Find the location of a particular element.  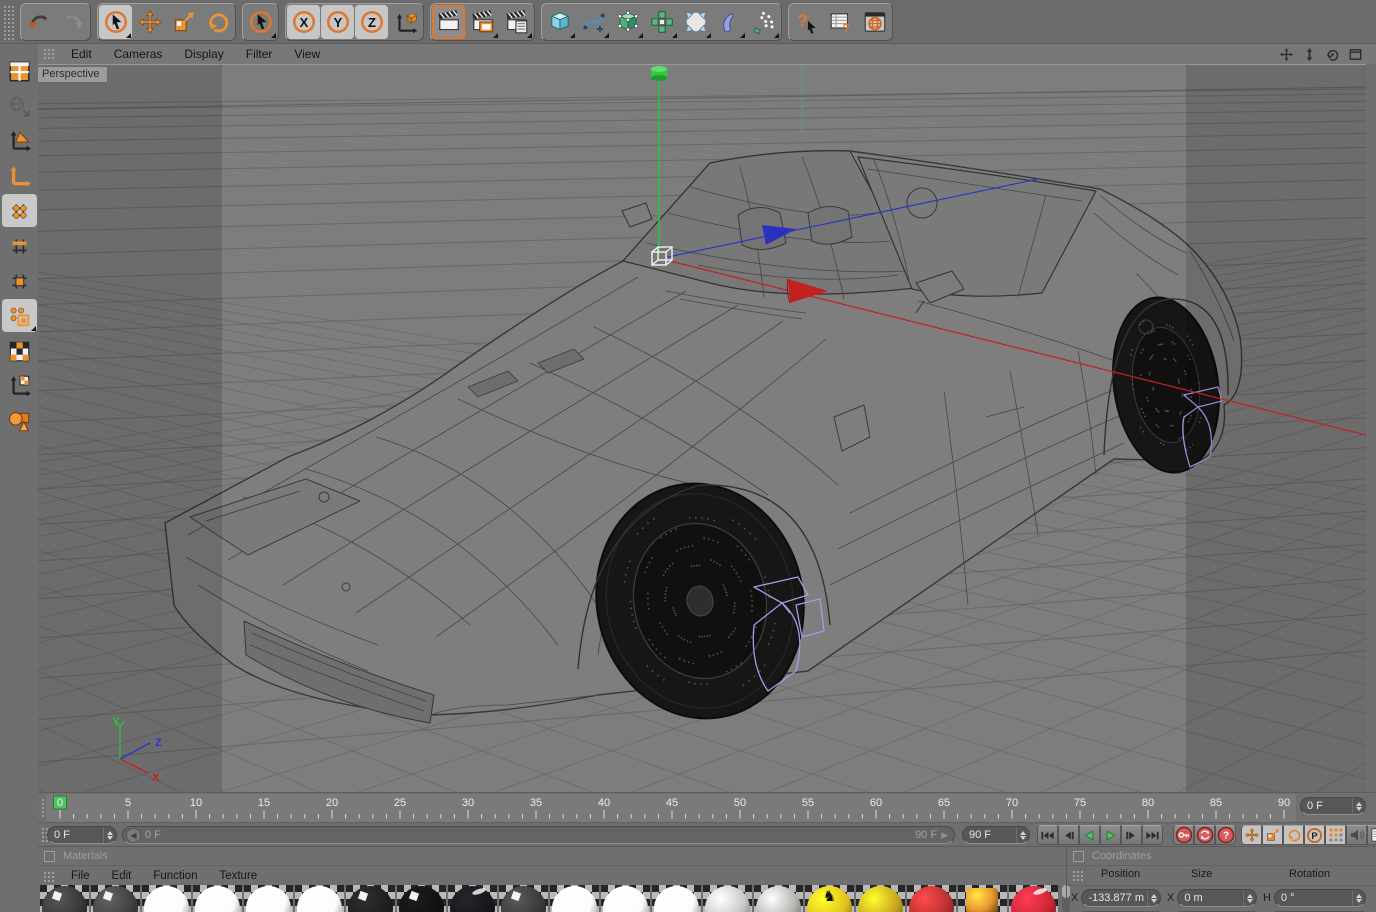

render-doc-icon is located at coordinates (1371, 835).